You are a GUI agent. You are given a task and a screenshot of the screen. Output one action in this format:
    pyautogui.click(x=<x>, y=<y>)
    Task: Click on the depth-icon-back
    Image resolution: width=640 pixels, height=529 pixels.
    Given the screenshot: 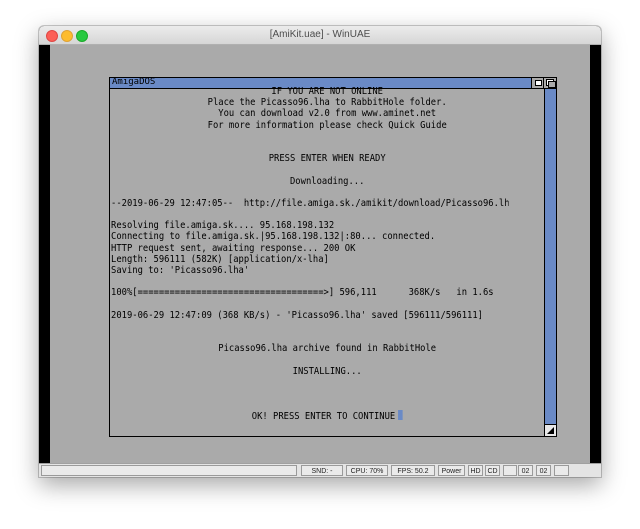 What is the action you would take?
    pyautogui.click(x=552, y=84)
    